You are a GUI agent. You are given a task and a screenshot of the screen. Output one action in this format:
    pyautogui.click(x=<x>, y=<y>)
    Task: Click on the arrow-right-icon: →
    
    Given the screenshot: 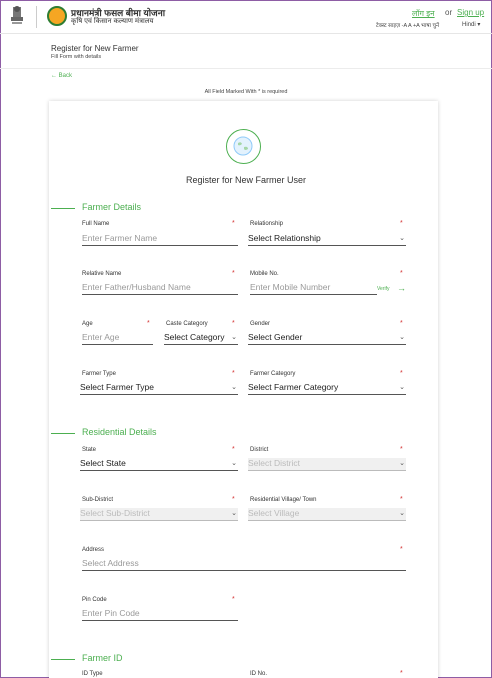 What is the action you would take?
    pyautogui.click(x=401, y=288)
    